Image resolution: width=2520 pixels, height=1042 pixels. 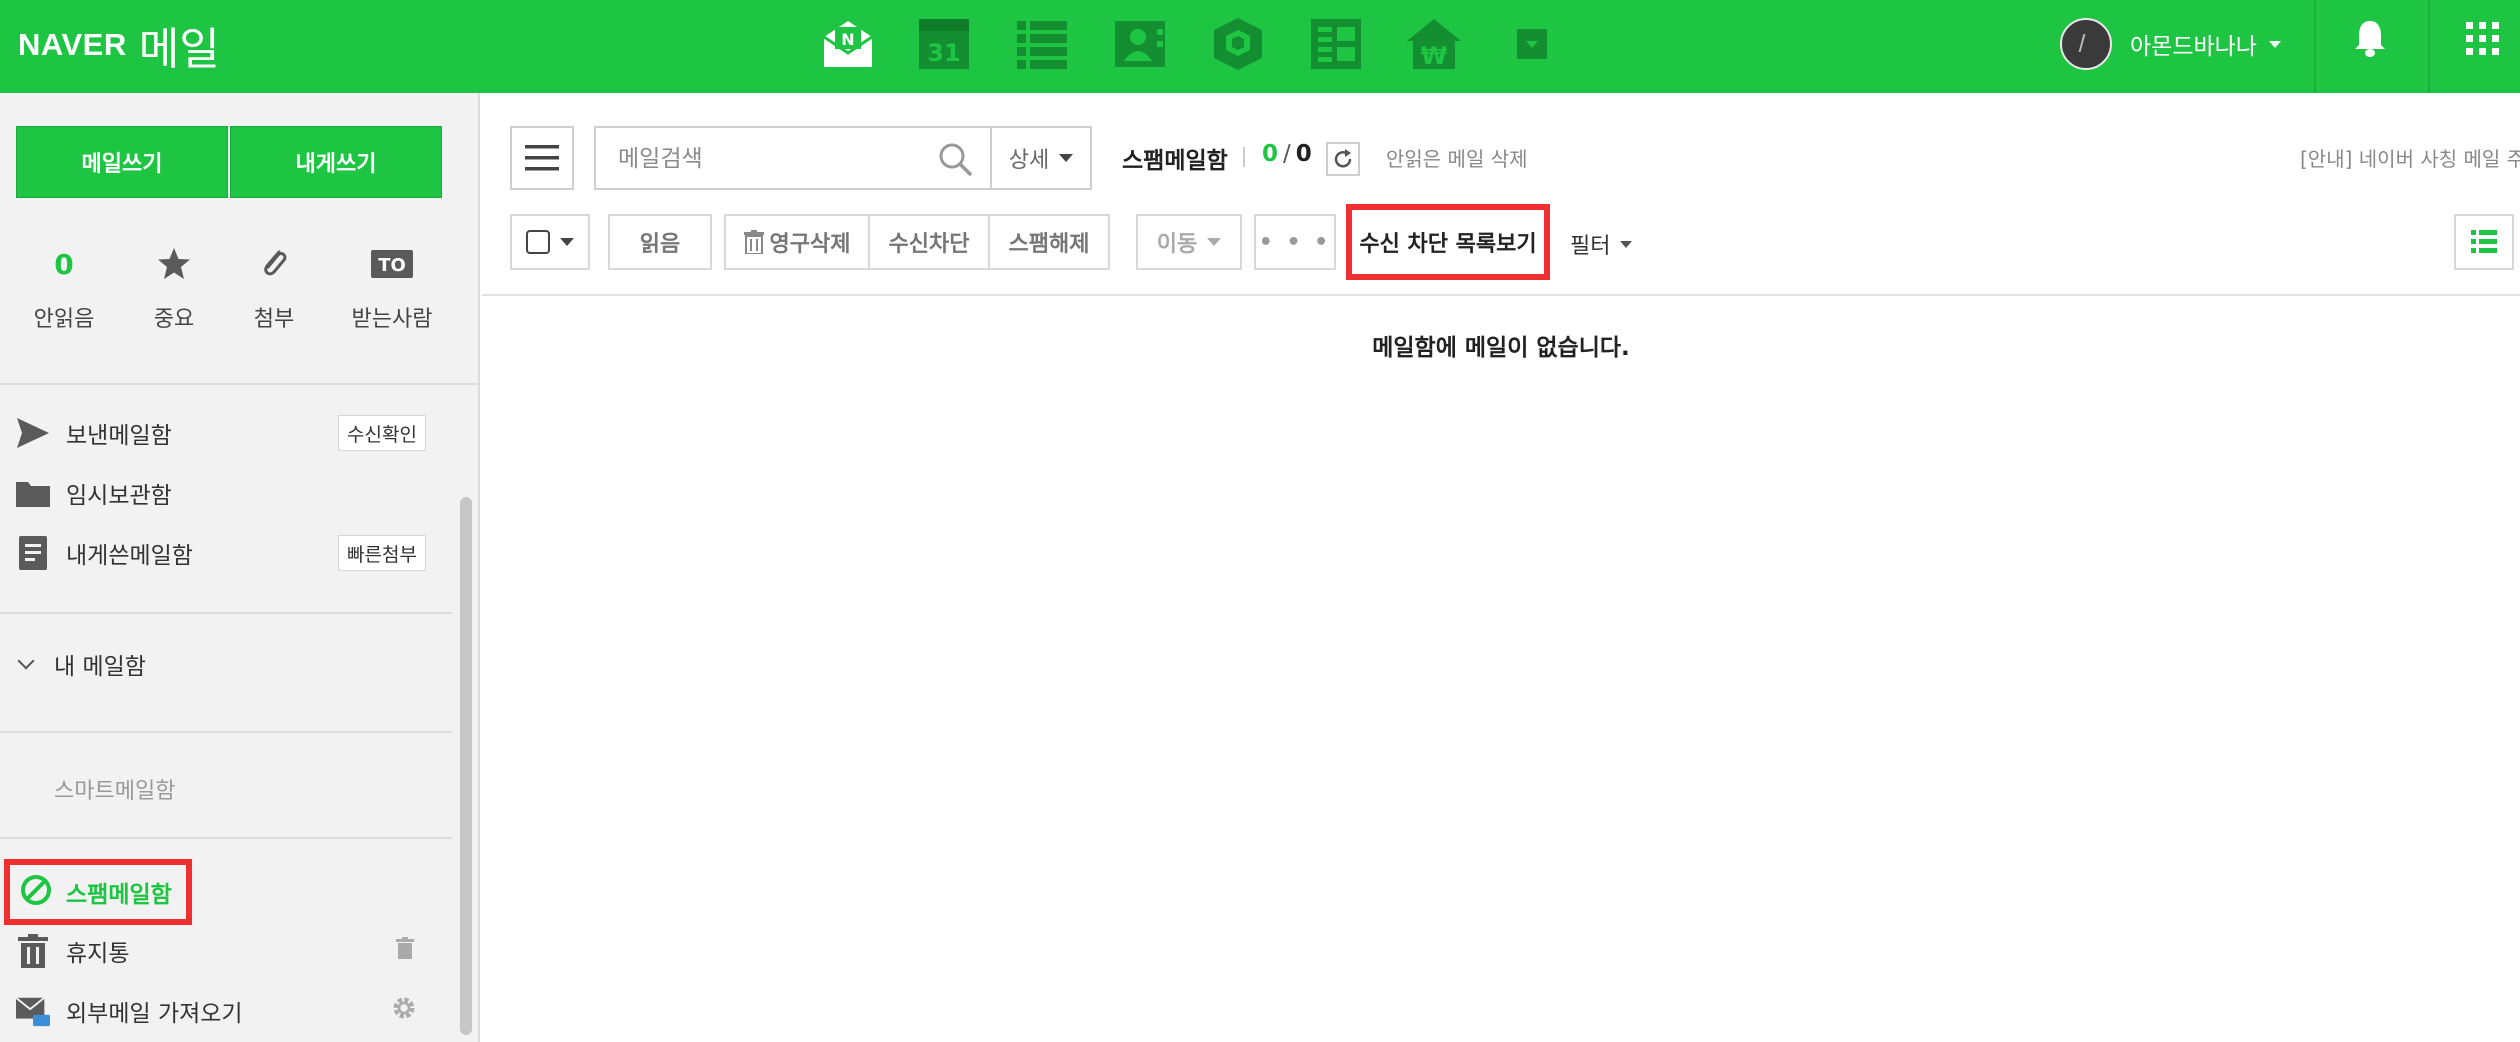 I want to click on sidebar-item-label: 외부메일 가져오기, so click(x=154, y=1014).